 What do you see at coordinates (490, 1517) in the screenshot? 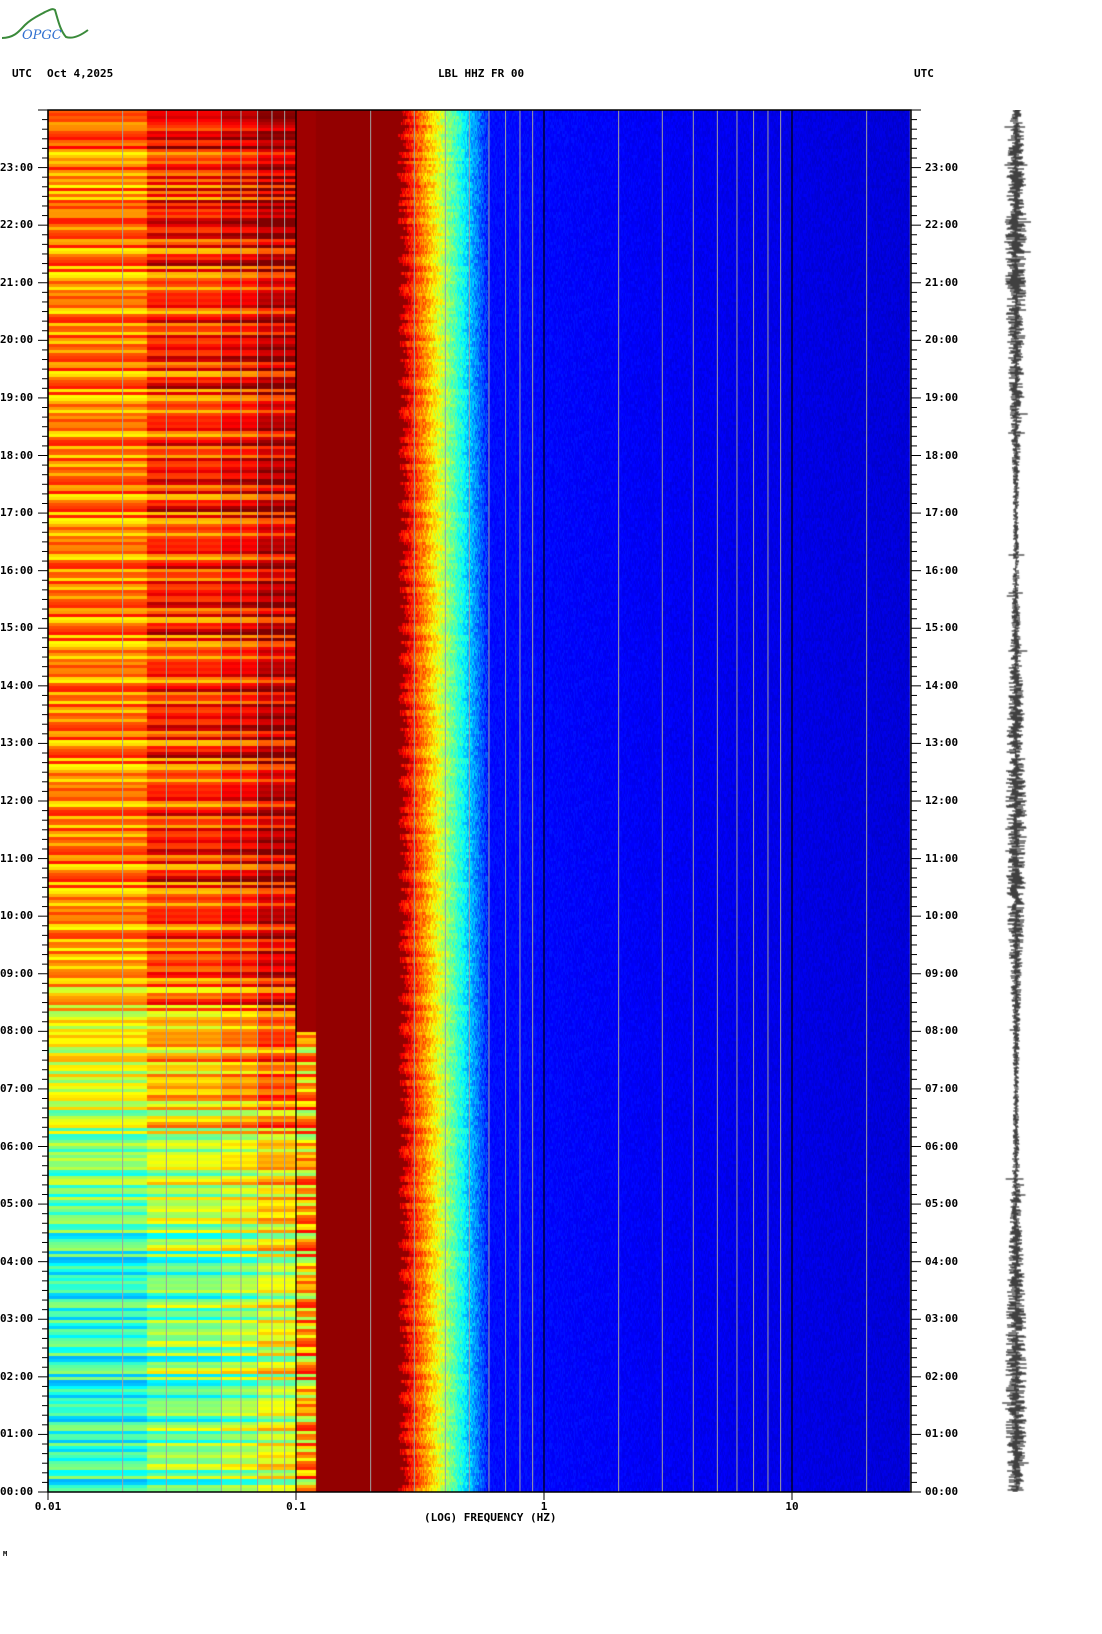
I see `x-axis-title: (LOG) FREQUENCY (HZ)` at bounding box center [490, 1517].